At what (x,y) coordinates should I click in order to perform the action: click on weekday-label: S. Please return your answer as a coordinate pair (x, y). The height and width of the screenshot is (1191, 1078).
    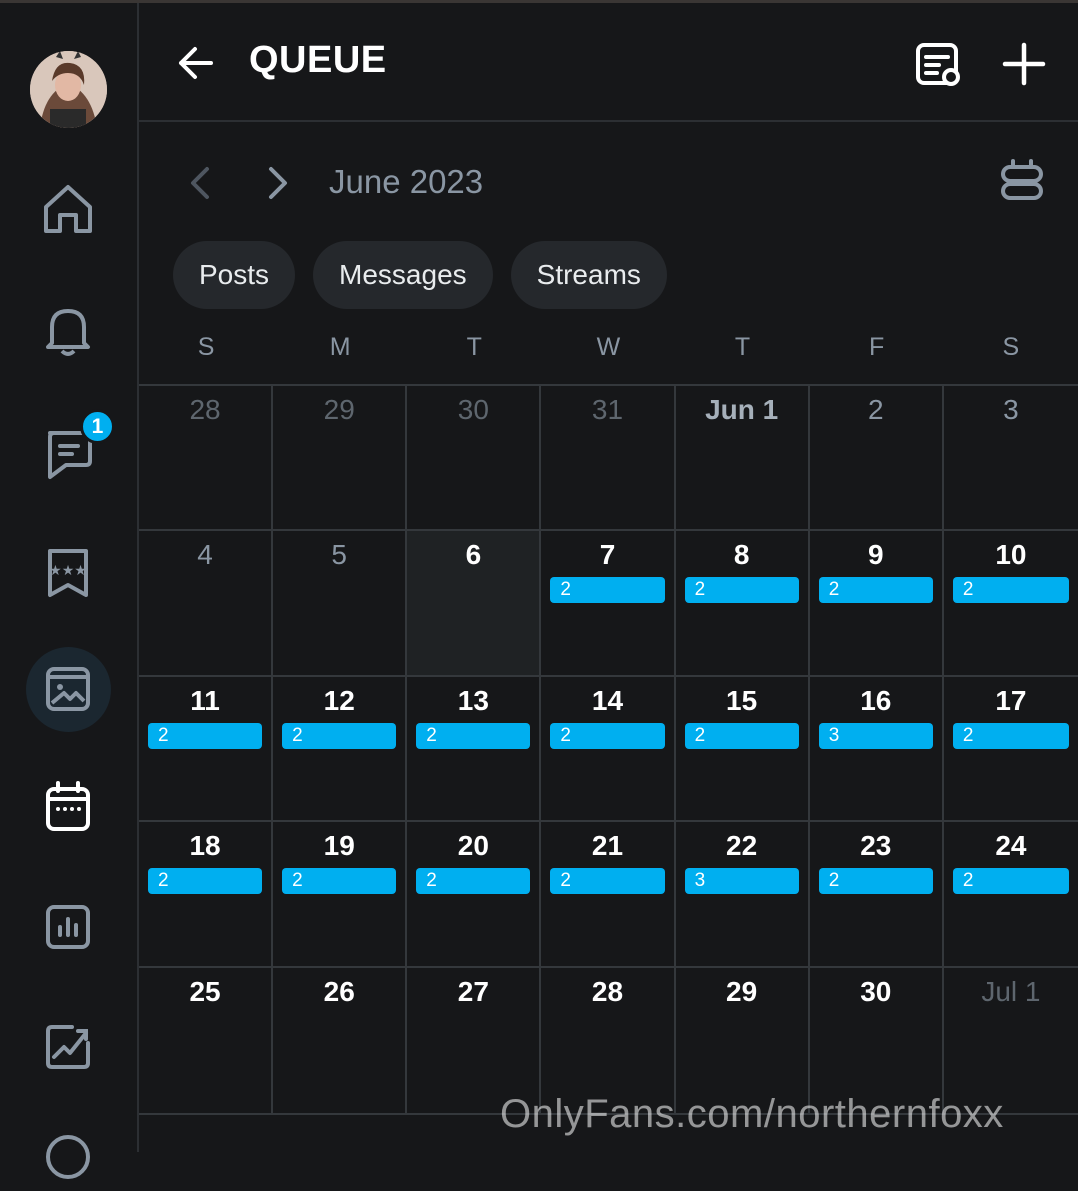
    Looking at the image, I should click on (1011, 347).